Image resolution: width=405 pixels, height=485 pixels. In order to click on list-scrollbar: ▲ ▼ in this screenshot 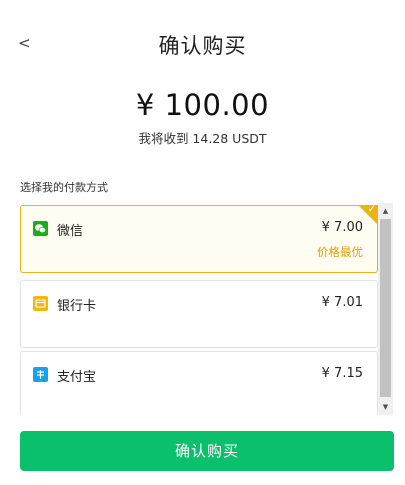, I will do `click(385, 309)`.